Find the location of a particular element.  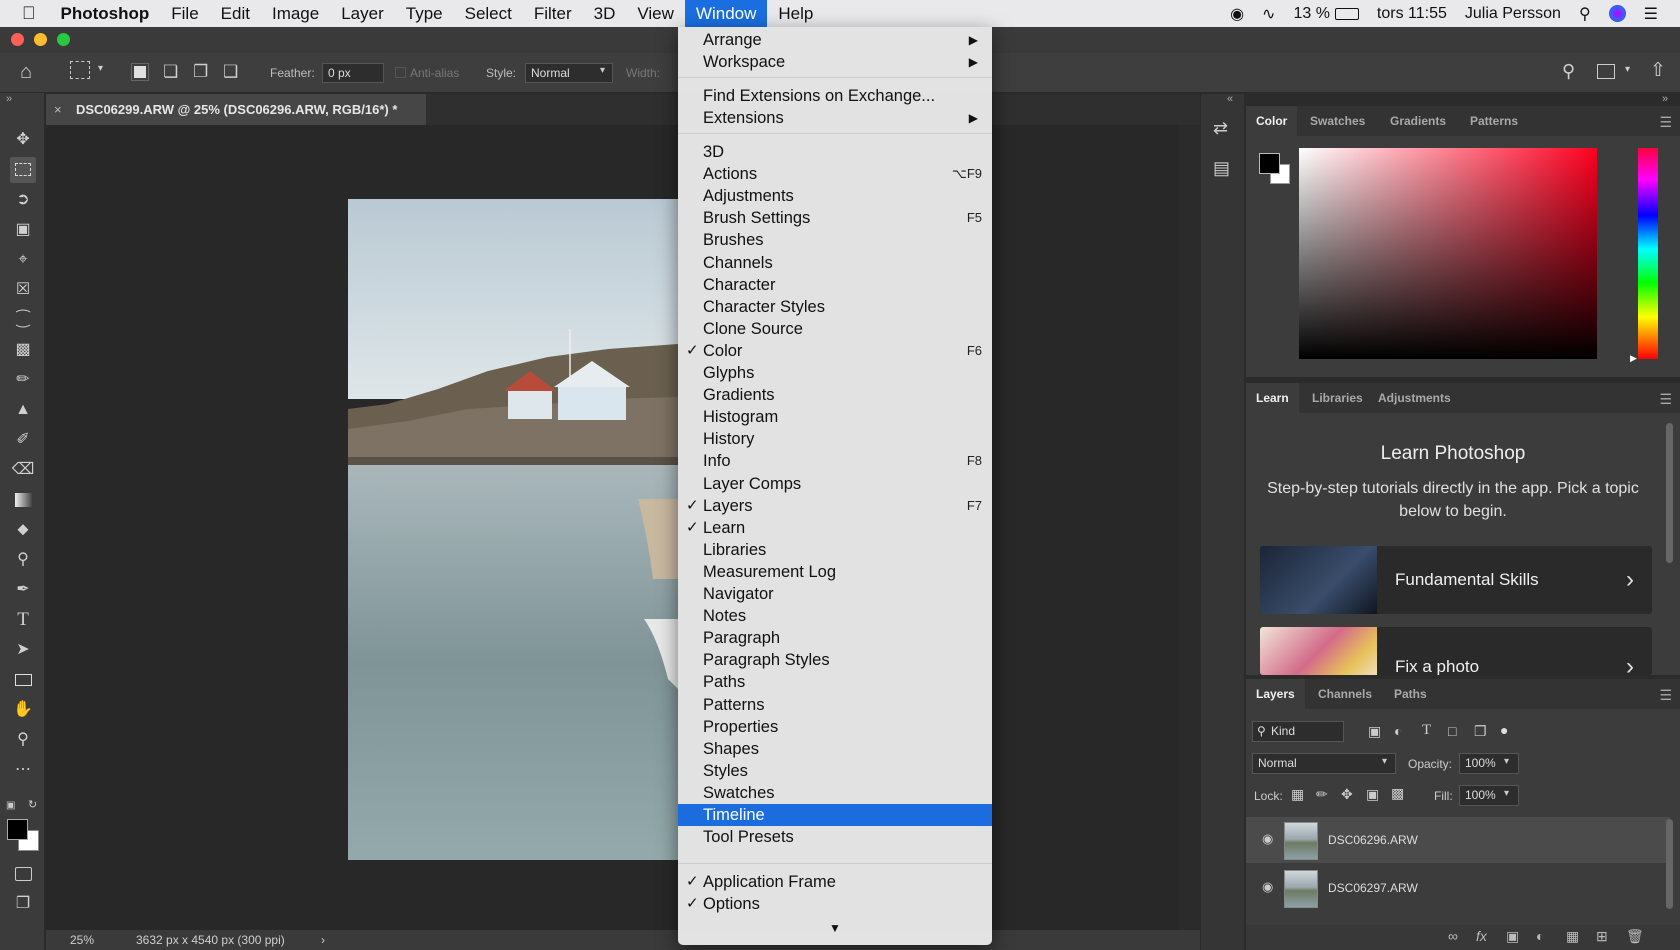

document-photo is located at coordinates (513, 529).